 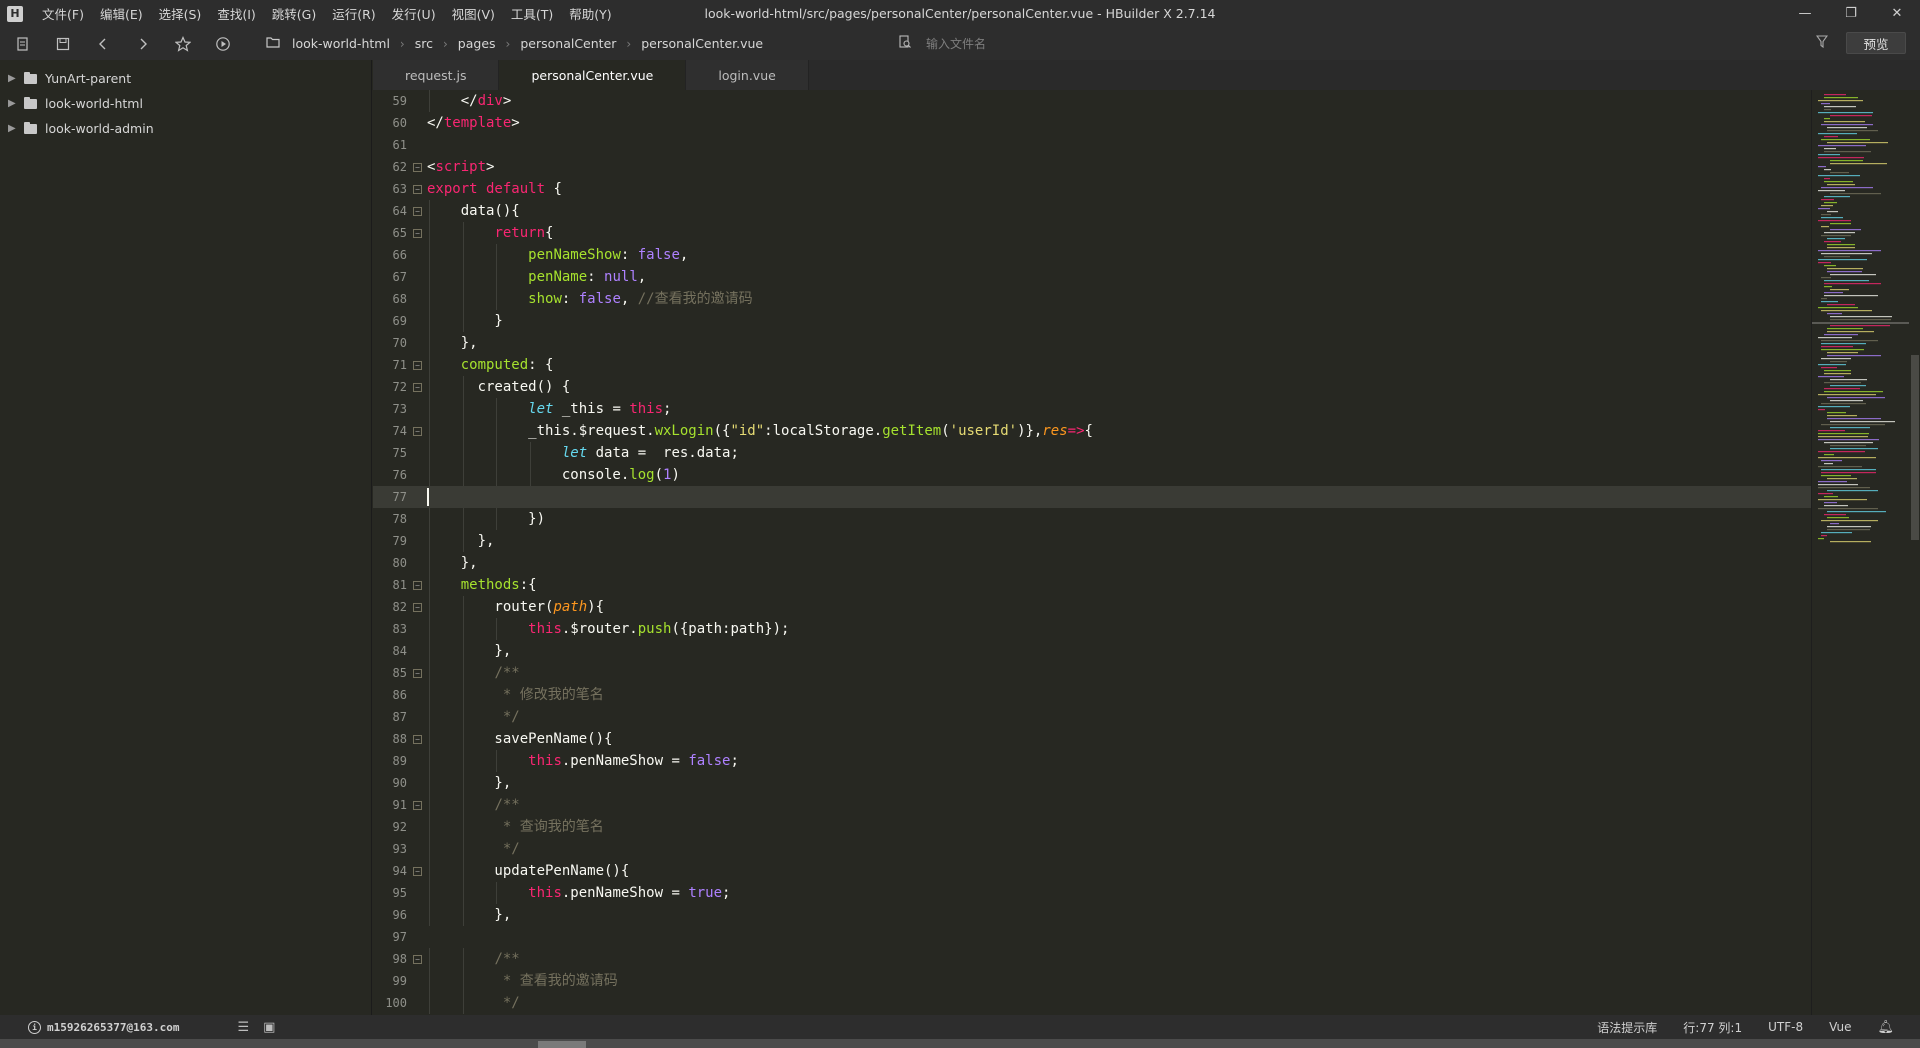 What do you see at coordinates (1092, 695) in the screenshot?
I see `code-line: 86 * 修改我的笔名` at bounding box center [1092, 695].